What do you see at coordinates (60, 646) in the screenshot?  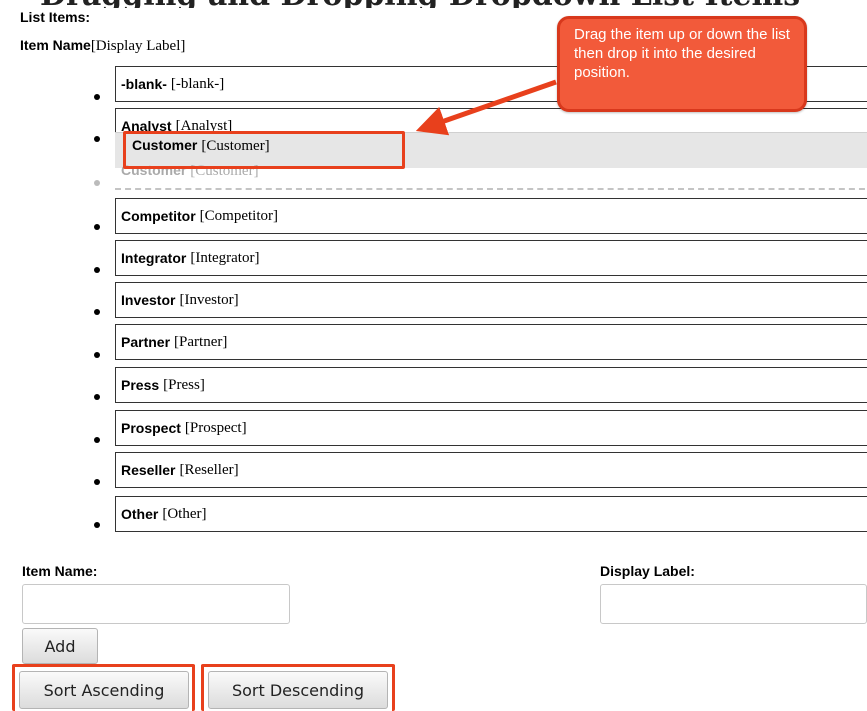 I see `add-button: Add` at bounding box center [60, 646].